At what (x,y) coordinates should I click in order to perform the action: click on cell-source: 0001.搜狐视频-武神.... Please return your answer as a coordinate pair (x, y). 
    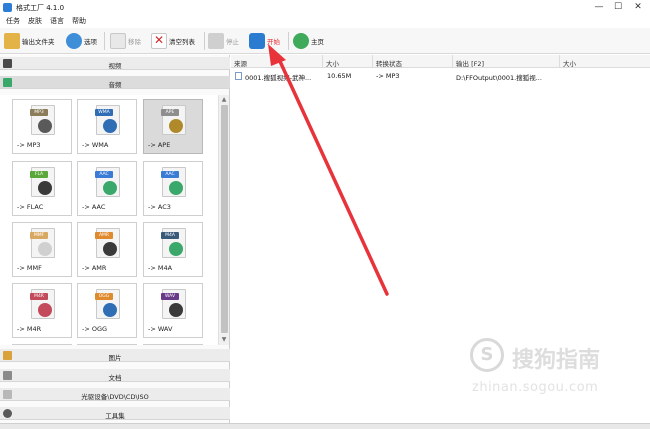
    Looking at the image, I should click on (278, 78).